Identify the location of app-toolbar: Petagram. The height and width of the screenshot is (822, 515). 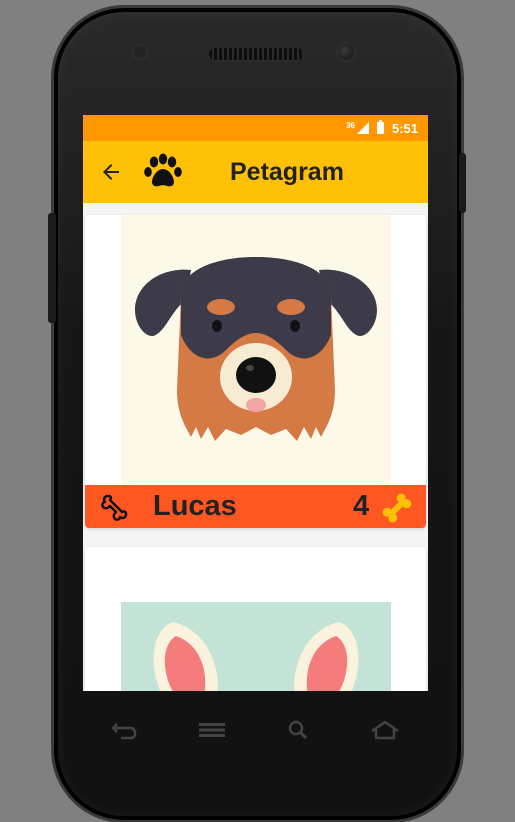
(255, 172).